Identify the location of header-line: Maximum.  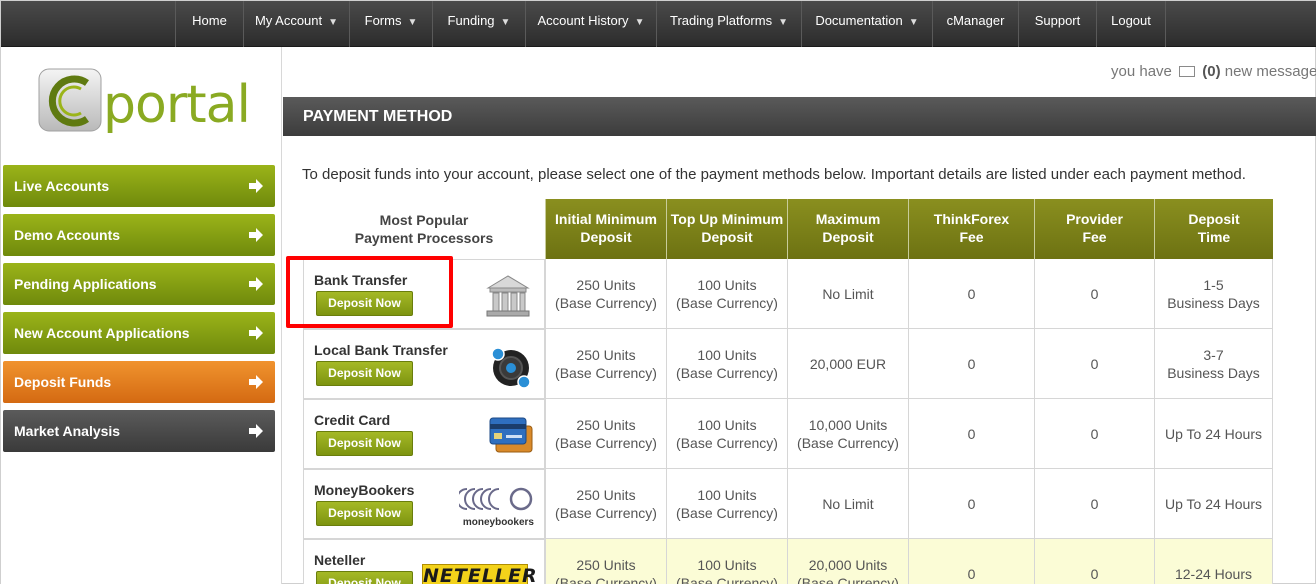
(848, 219).